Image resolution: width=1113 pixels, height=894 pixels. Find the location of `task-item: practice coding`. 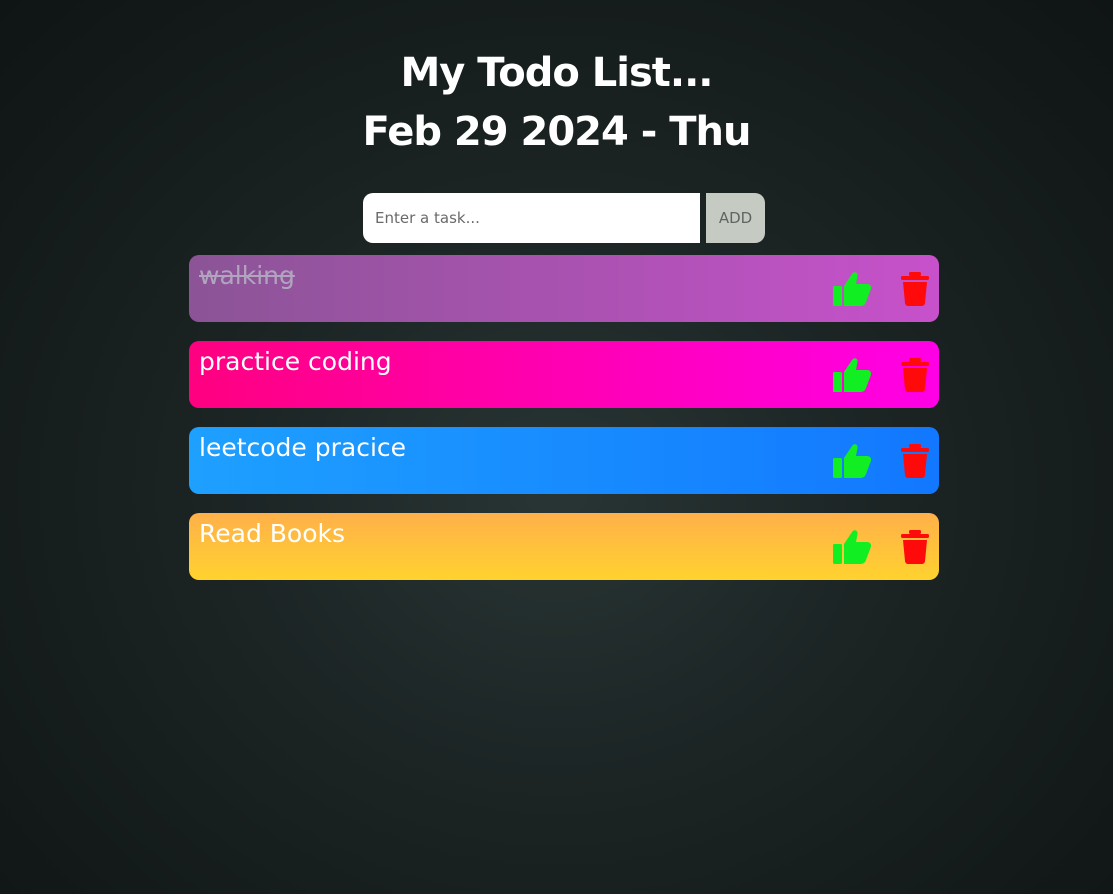

task-item: practice coding is located at coordinates (564, 374).